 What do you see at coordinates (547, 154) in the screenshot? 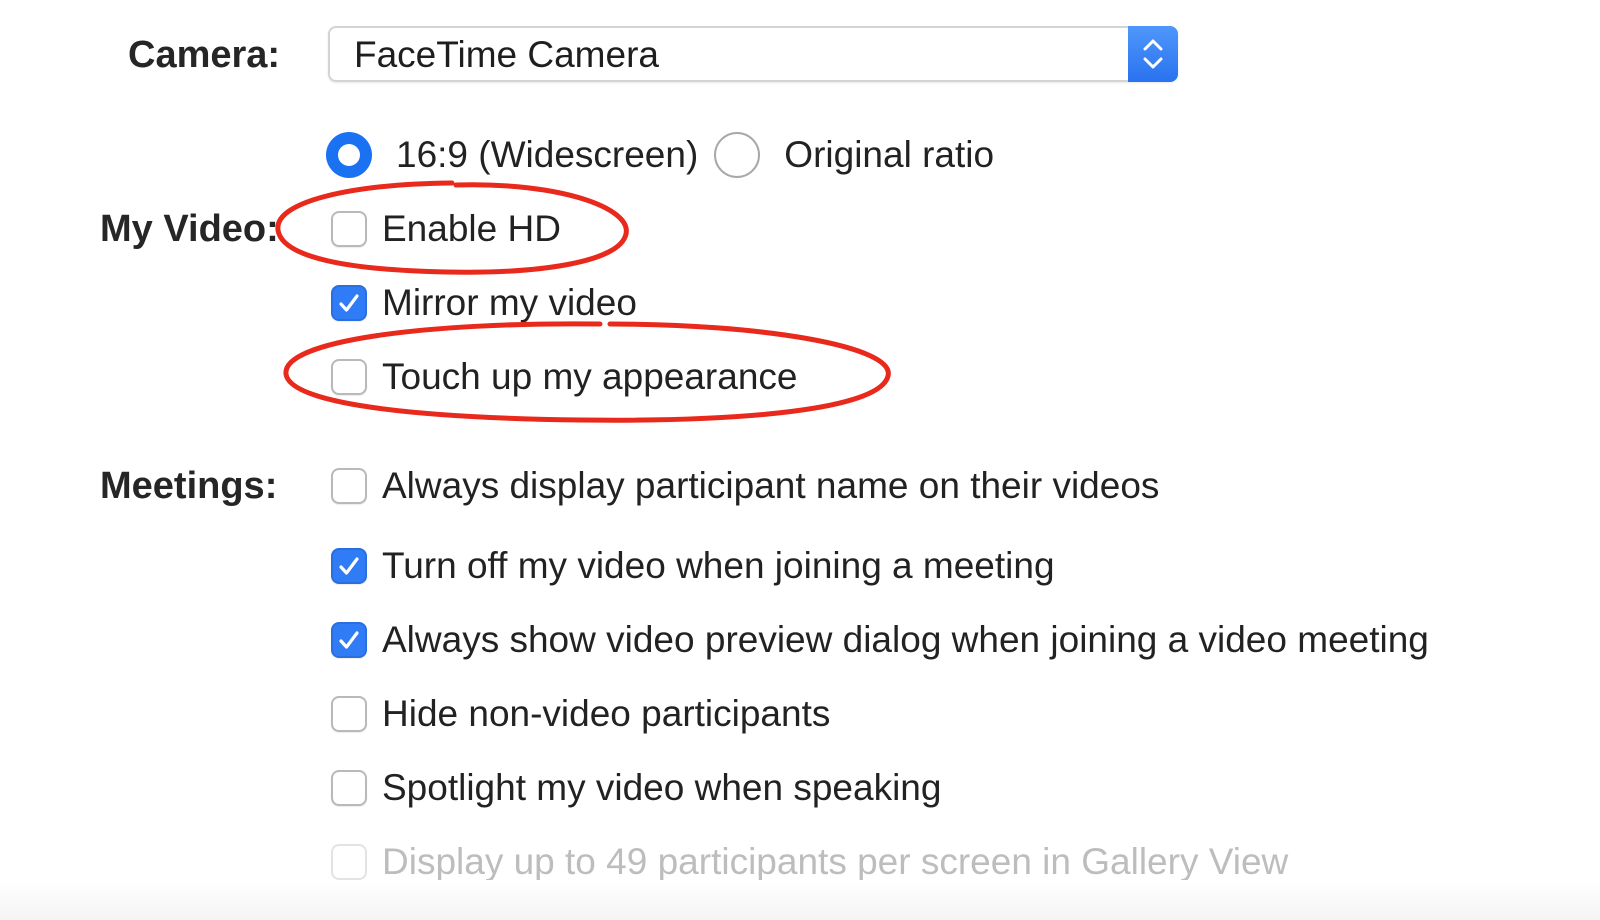
I see `radio-widescreen-label: 16:9 (Widescreen)` at bounding box center [547, 154].